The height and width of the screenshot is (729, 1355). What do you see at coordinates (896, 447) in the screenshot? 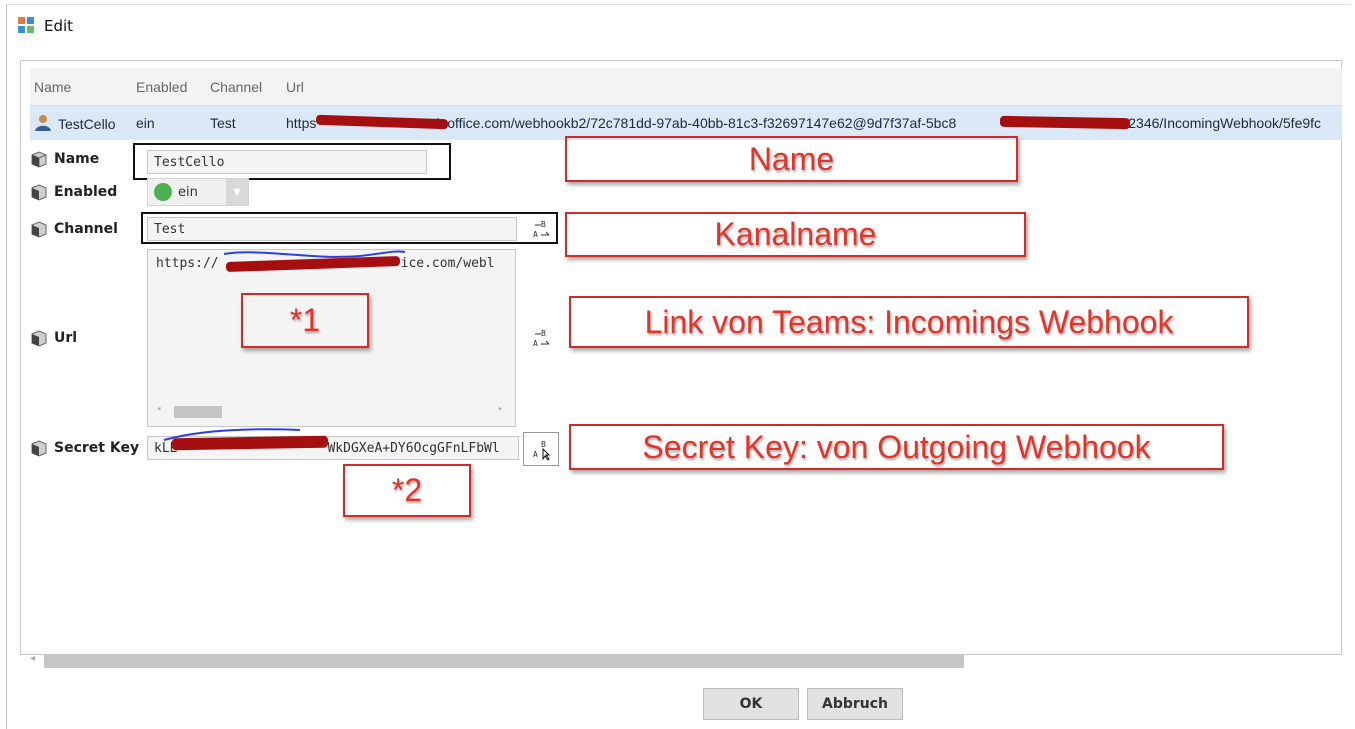
I see `annotation-secret: Secret Key: von Outgoing Webhook` at bounding box center [896, 447].